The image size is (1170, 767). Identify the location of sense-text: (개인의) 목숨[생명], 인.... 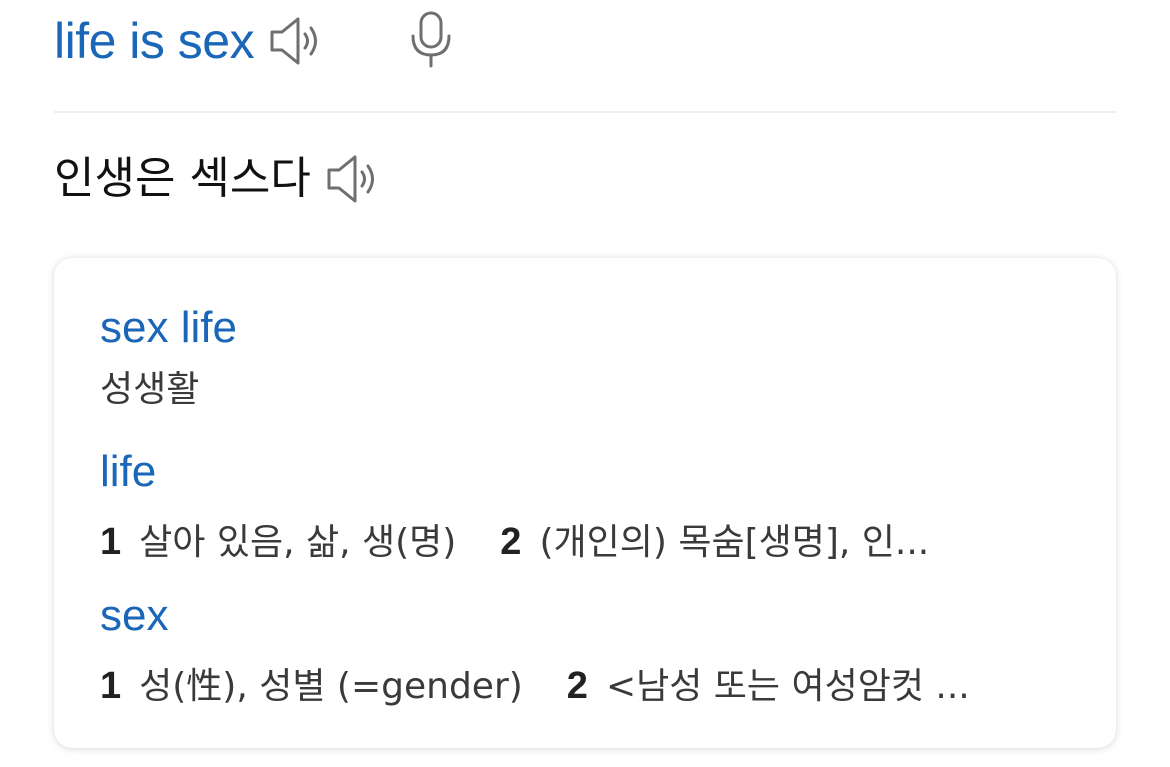
(734, 542).